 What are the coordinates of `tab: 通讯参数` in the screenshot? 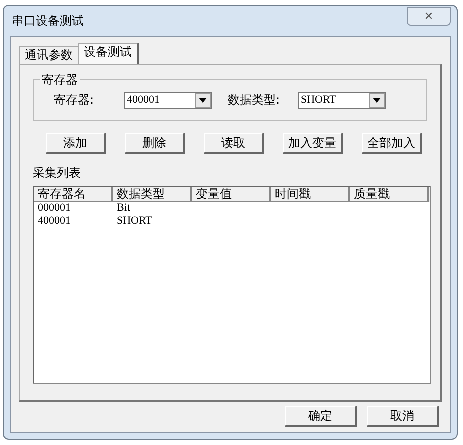 It's located at (49, 55).